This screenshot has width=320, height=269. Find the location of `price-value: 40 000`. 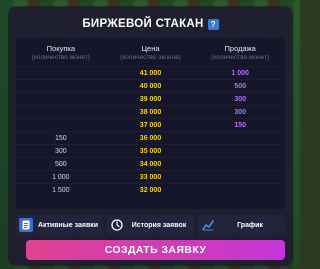

price-value: 40 000 is located at coordinates (150, 86).